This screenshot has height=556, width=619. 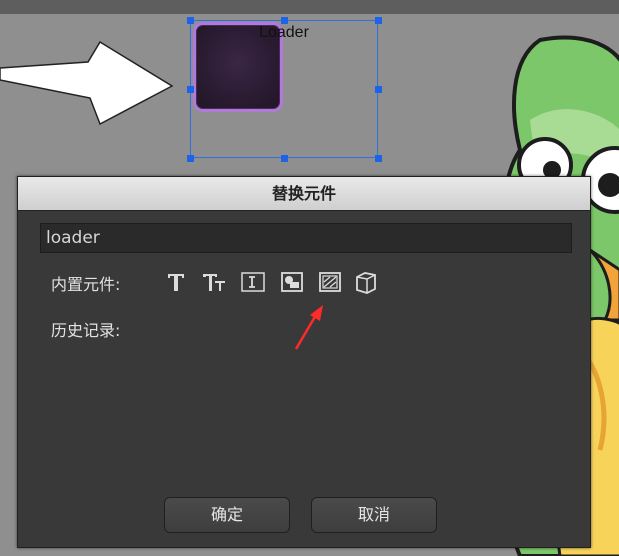 I want to click on builtin-components-label: 内置元件:, so click(x=86, y=284).